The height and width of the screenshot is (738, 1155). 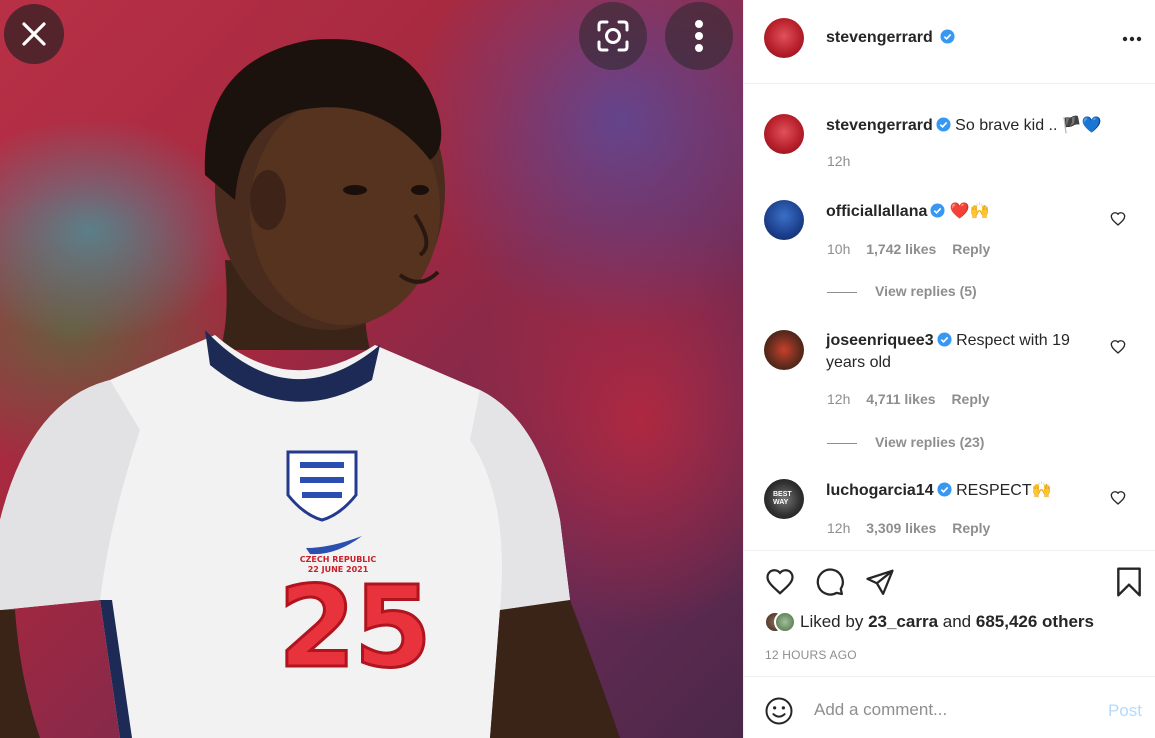 I want to click on comment-username: luchogarcia14, so click(x=880, y=490).